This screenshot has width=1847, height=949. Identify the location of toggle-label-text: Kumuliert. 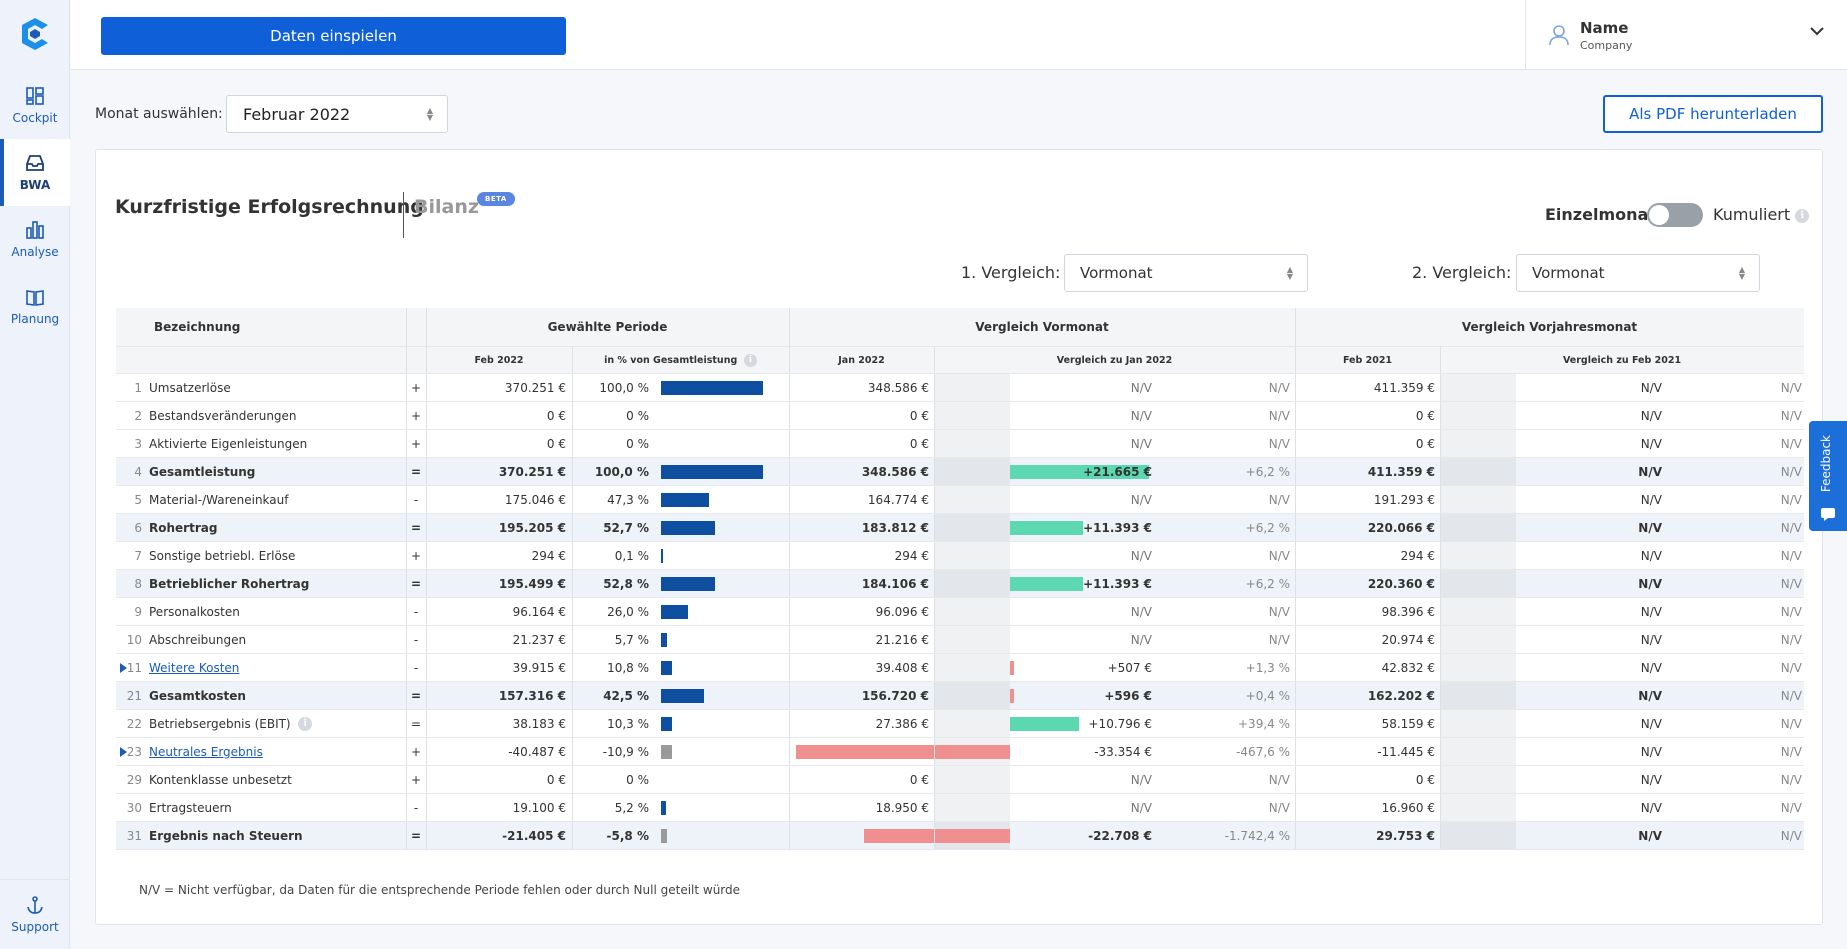
(1752, 214).